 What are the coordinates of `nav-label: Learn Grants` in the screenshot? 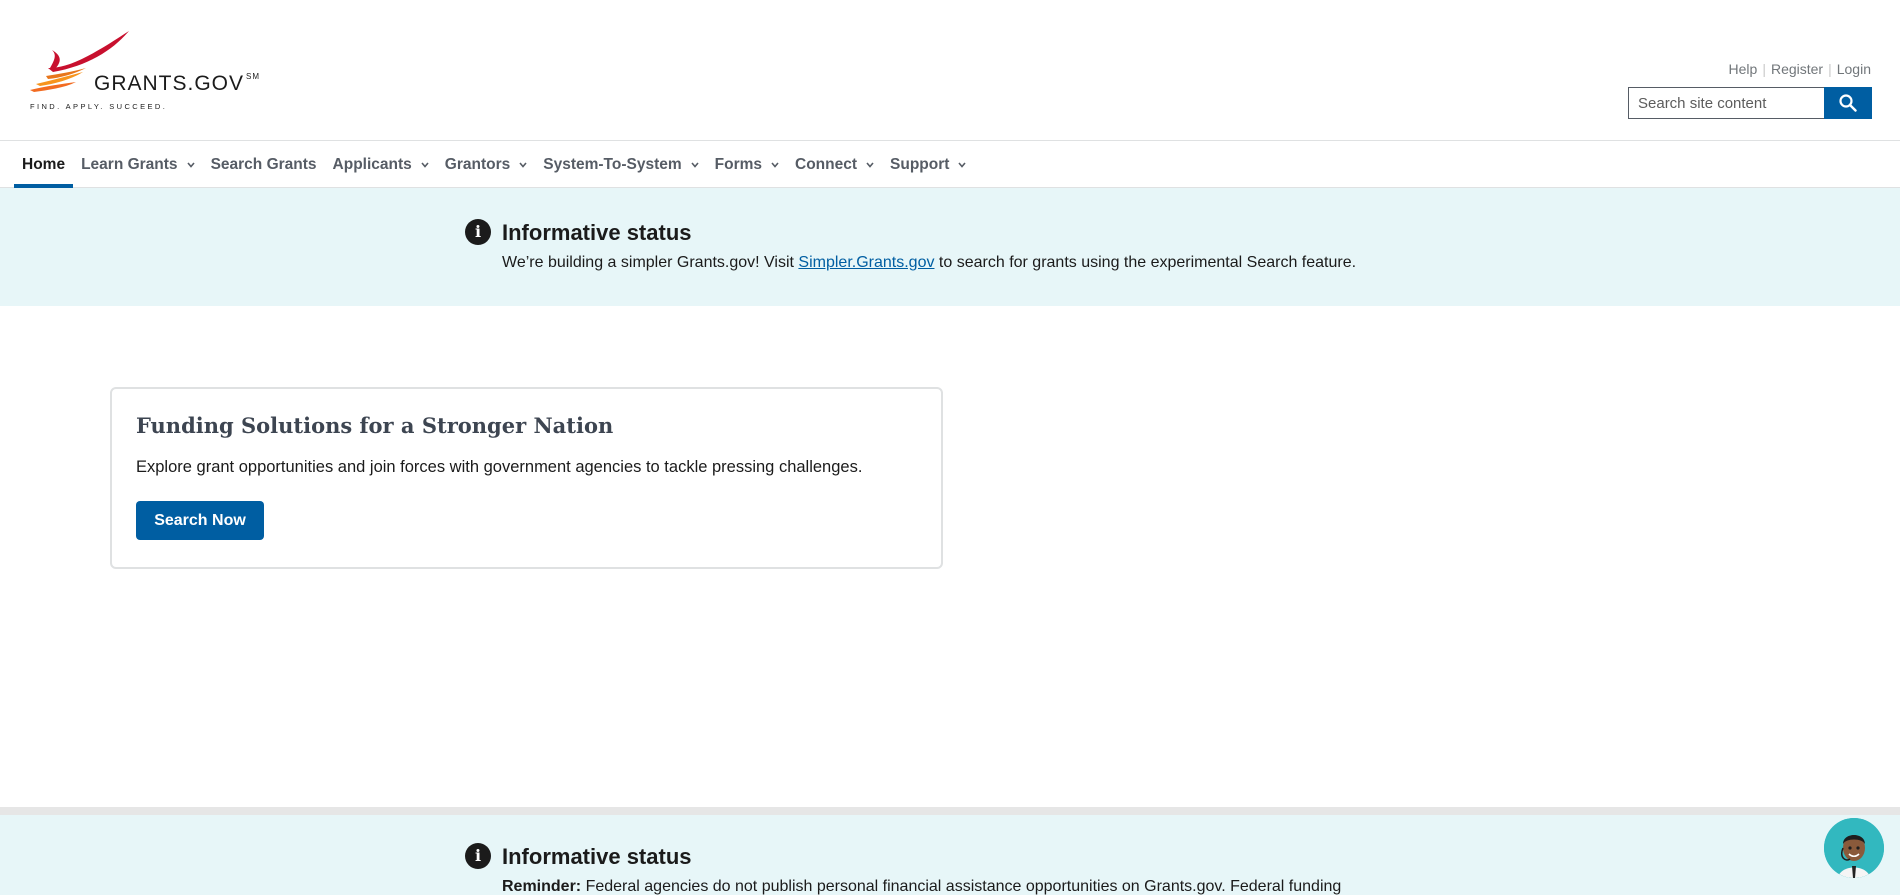 It's located at (129, 164).